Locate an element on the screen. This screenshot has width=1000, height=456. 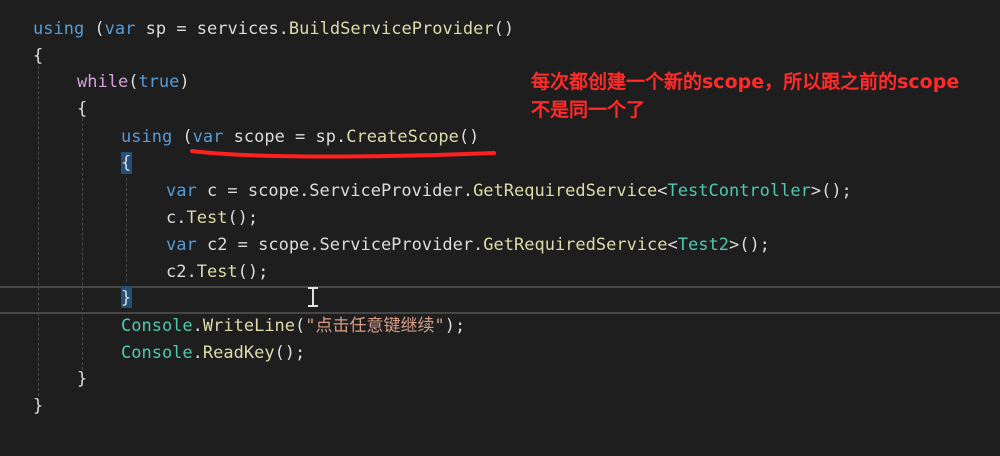
text-cursor-icon is located at coordinates (313, 297).